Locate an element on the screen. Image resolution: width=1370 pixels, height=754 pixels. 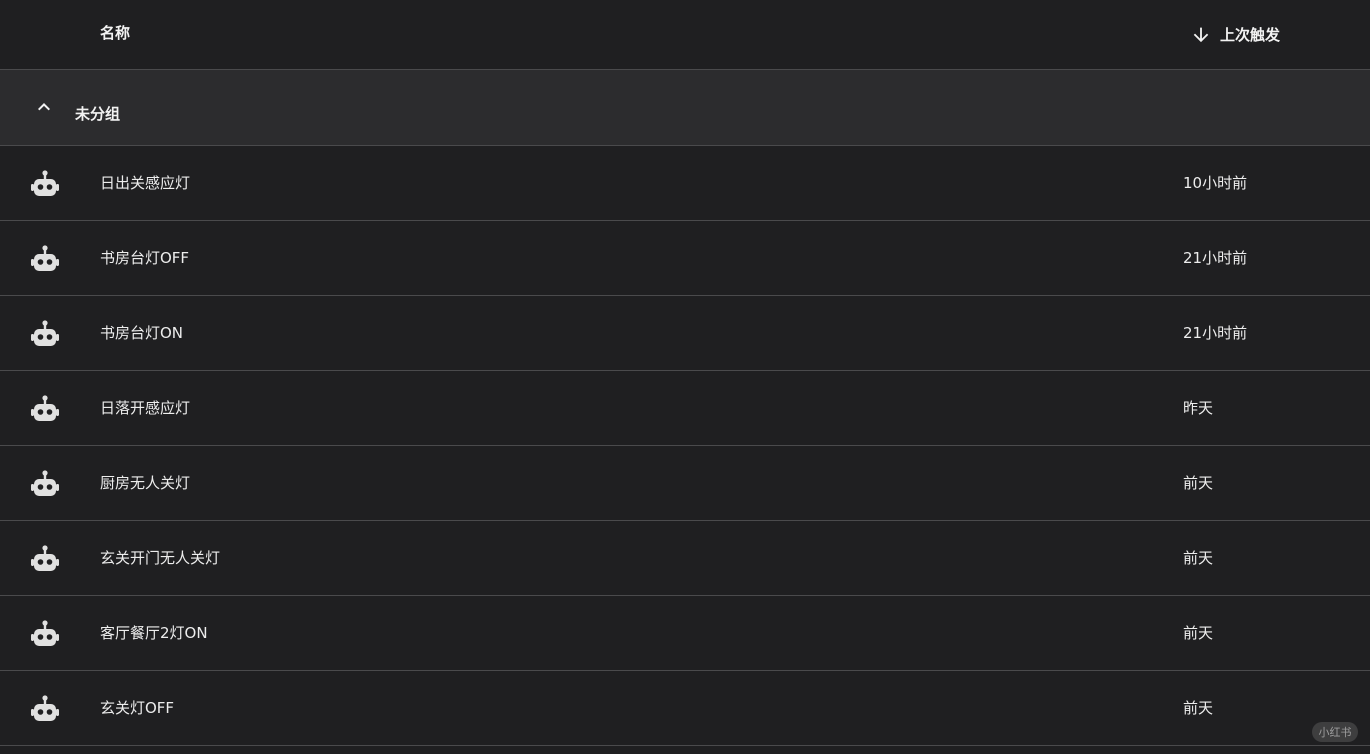
automation-name: 厨房无人关灯 is located at coordinates (145, 483).